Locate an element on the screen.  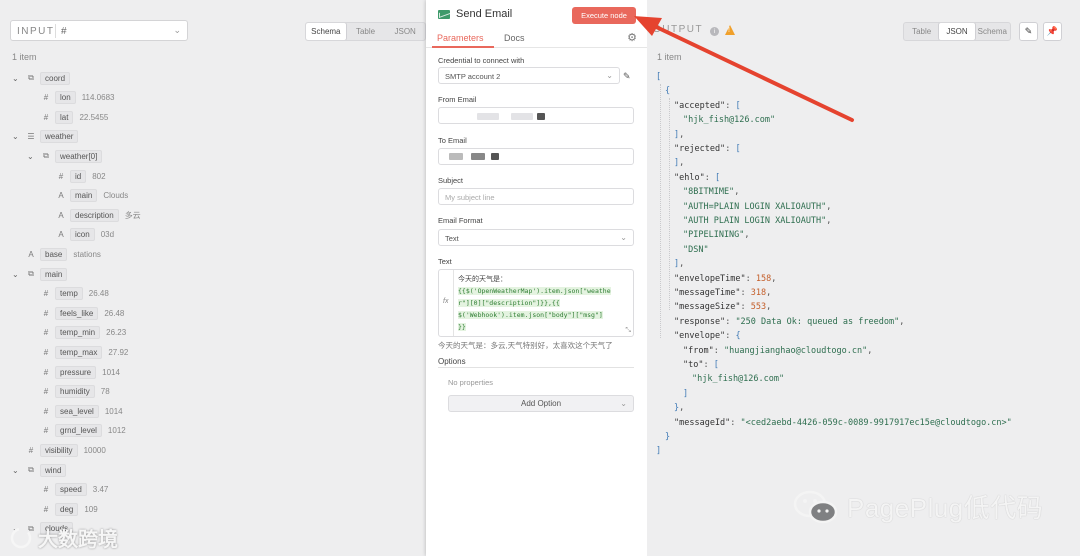
schema-row-main: Amain Clouds is located at coordinates (85, 196).